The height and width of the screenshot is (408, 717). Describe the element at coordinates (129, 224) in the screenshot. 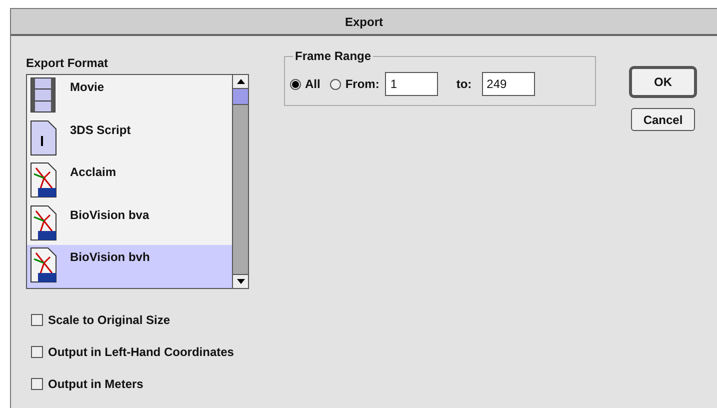

I see `format-item: BioVision bva` at that location.